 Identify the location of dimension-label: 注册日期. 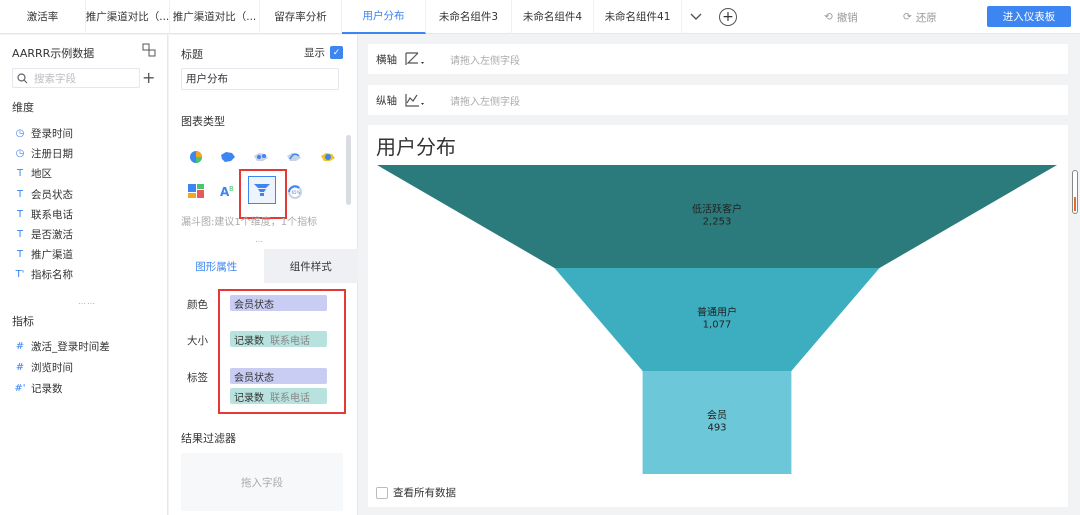
(52, 153).